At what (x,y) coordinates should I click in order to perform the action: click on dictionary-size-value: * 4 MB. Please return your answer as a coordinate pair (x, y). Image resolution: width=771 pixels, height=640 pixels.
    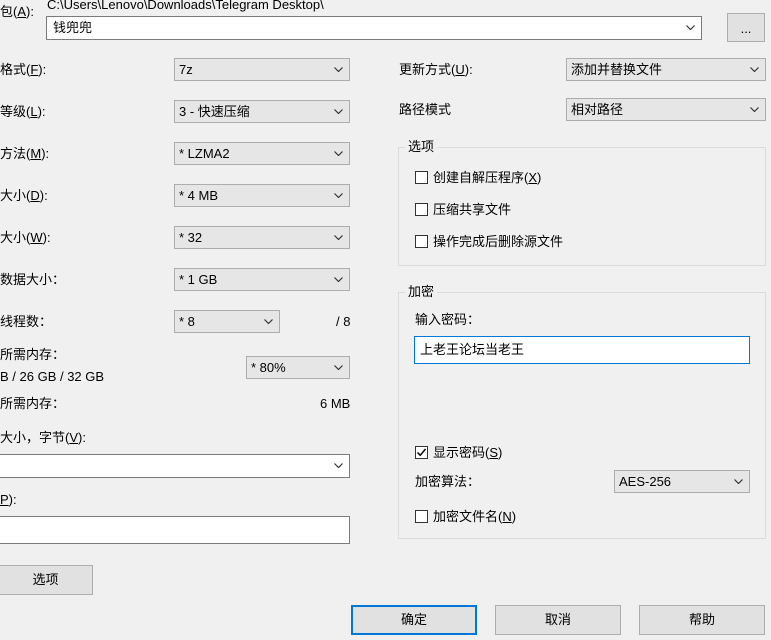
    Looking at the image, I should click on (199, 195).